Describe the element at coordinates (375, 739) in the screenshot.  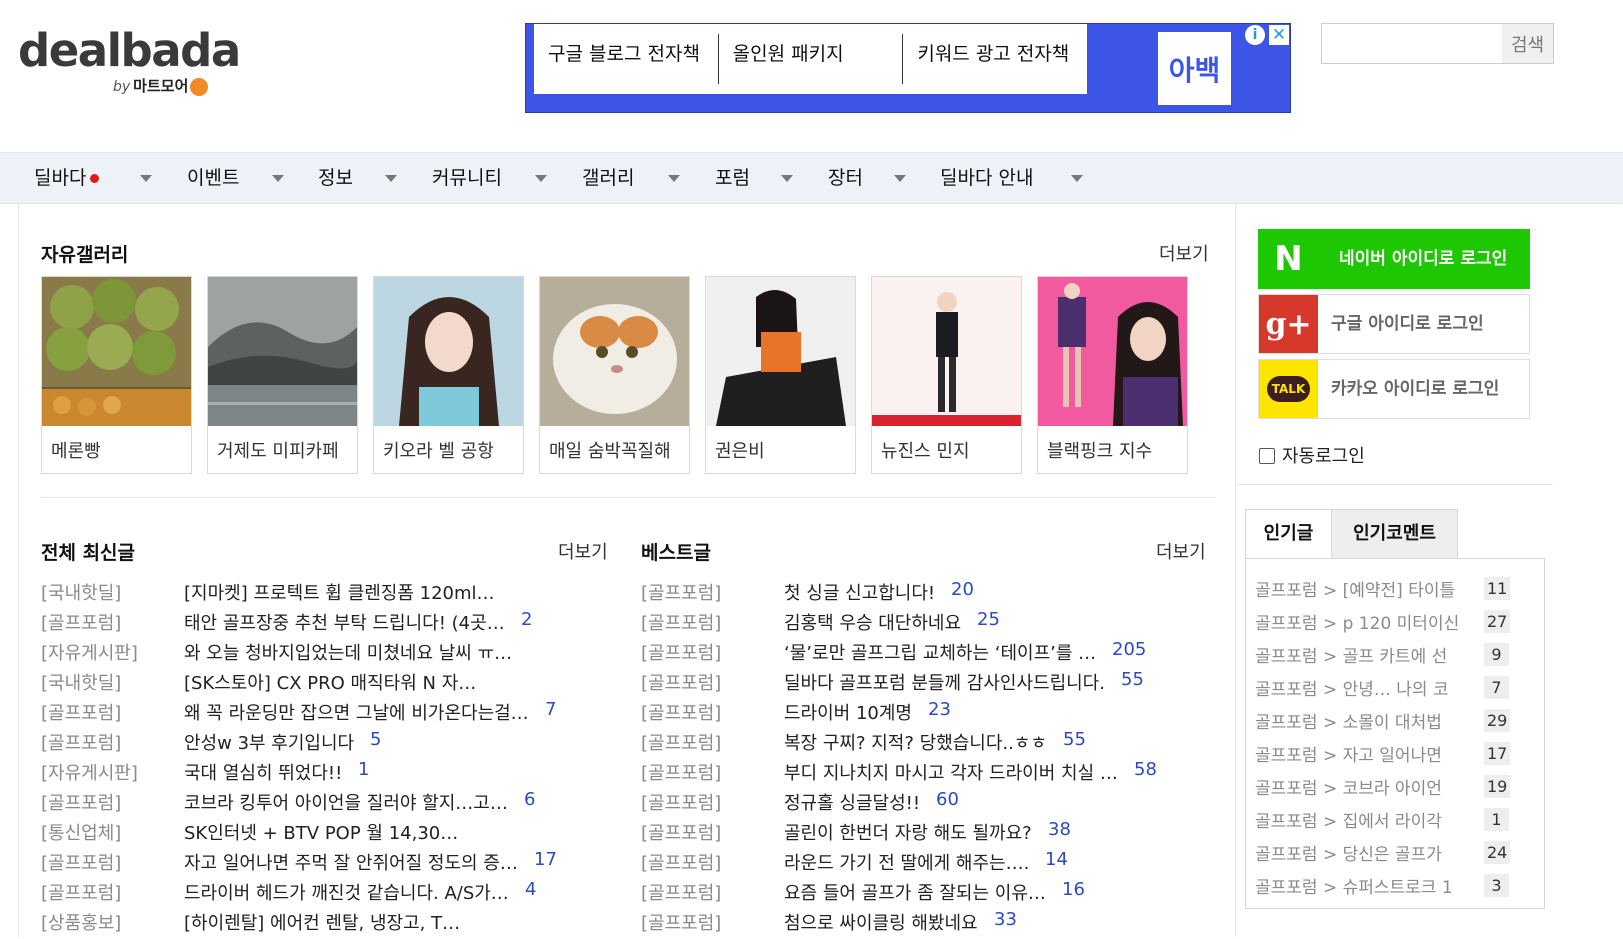
I see `comment-count: 5` at that location.